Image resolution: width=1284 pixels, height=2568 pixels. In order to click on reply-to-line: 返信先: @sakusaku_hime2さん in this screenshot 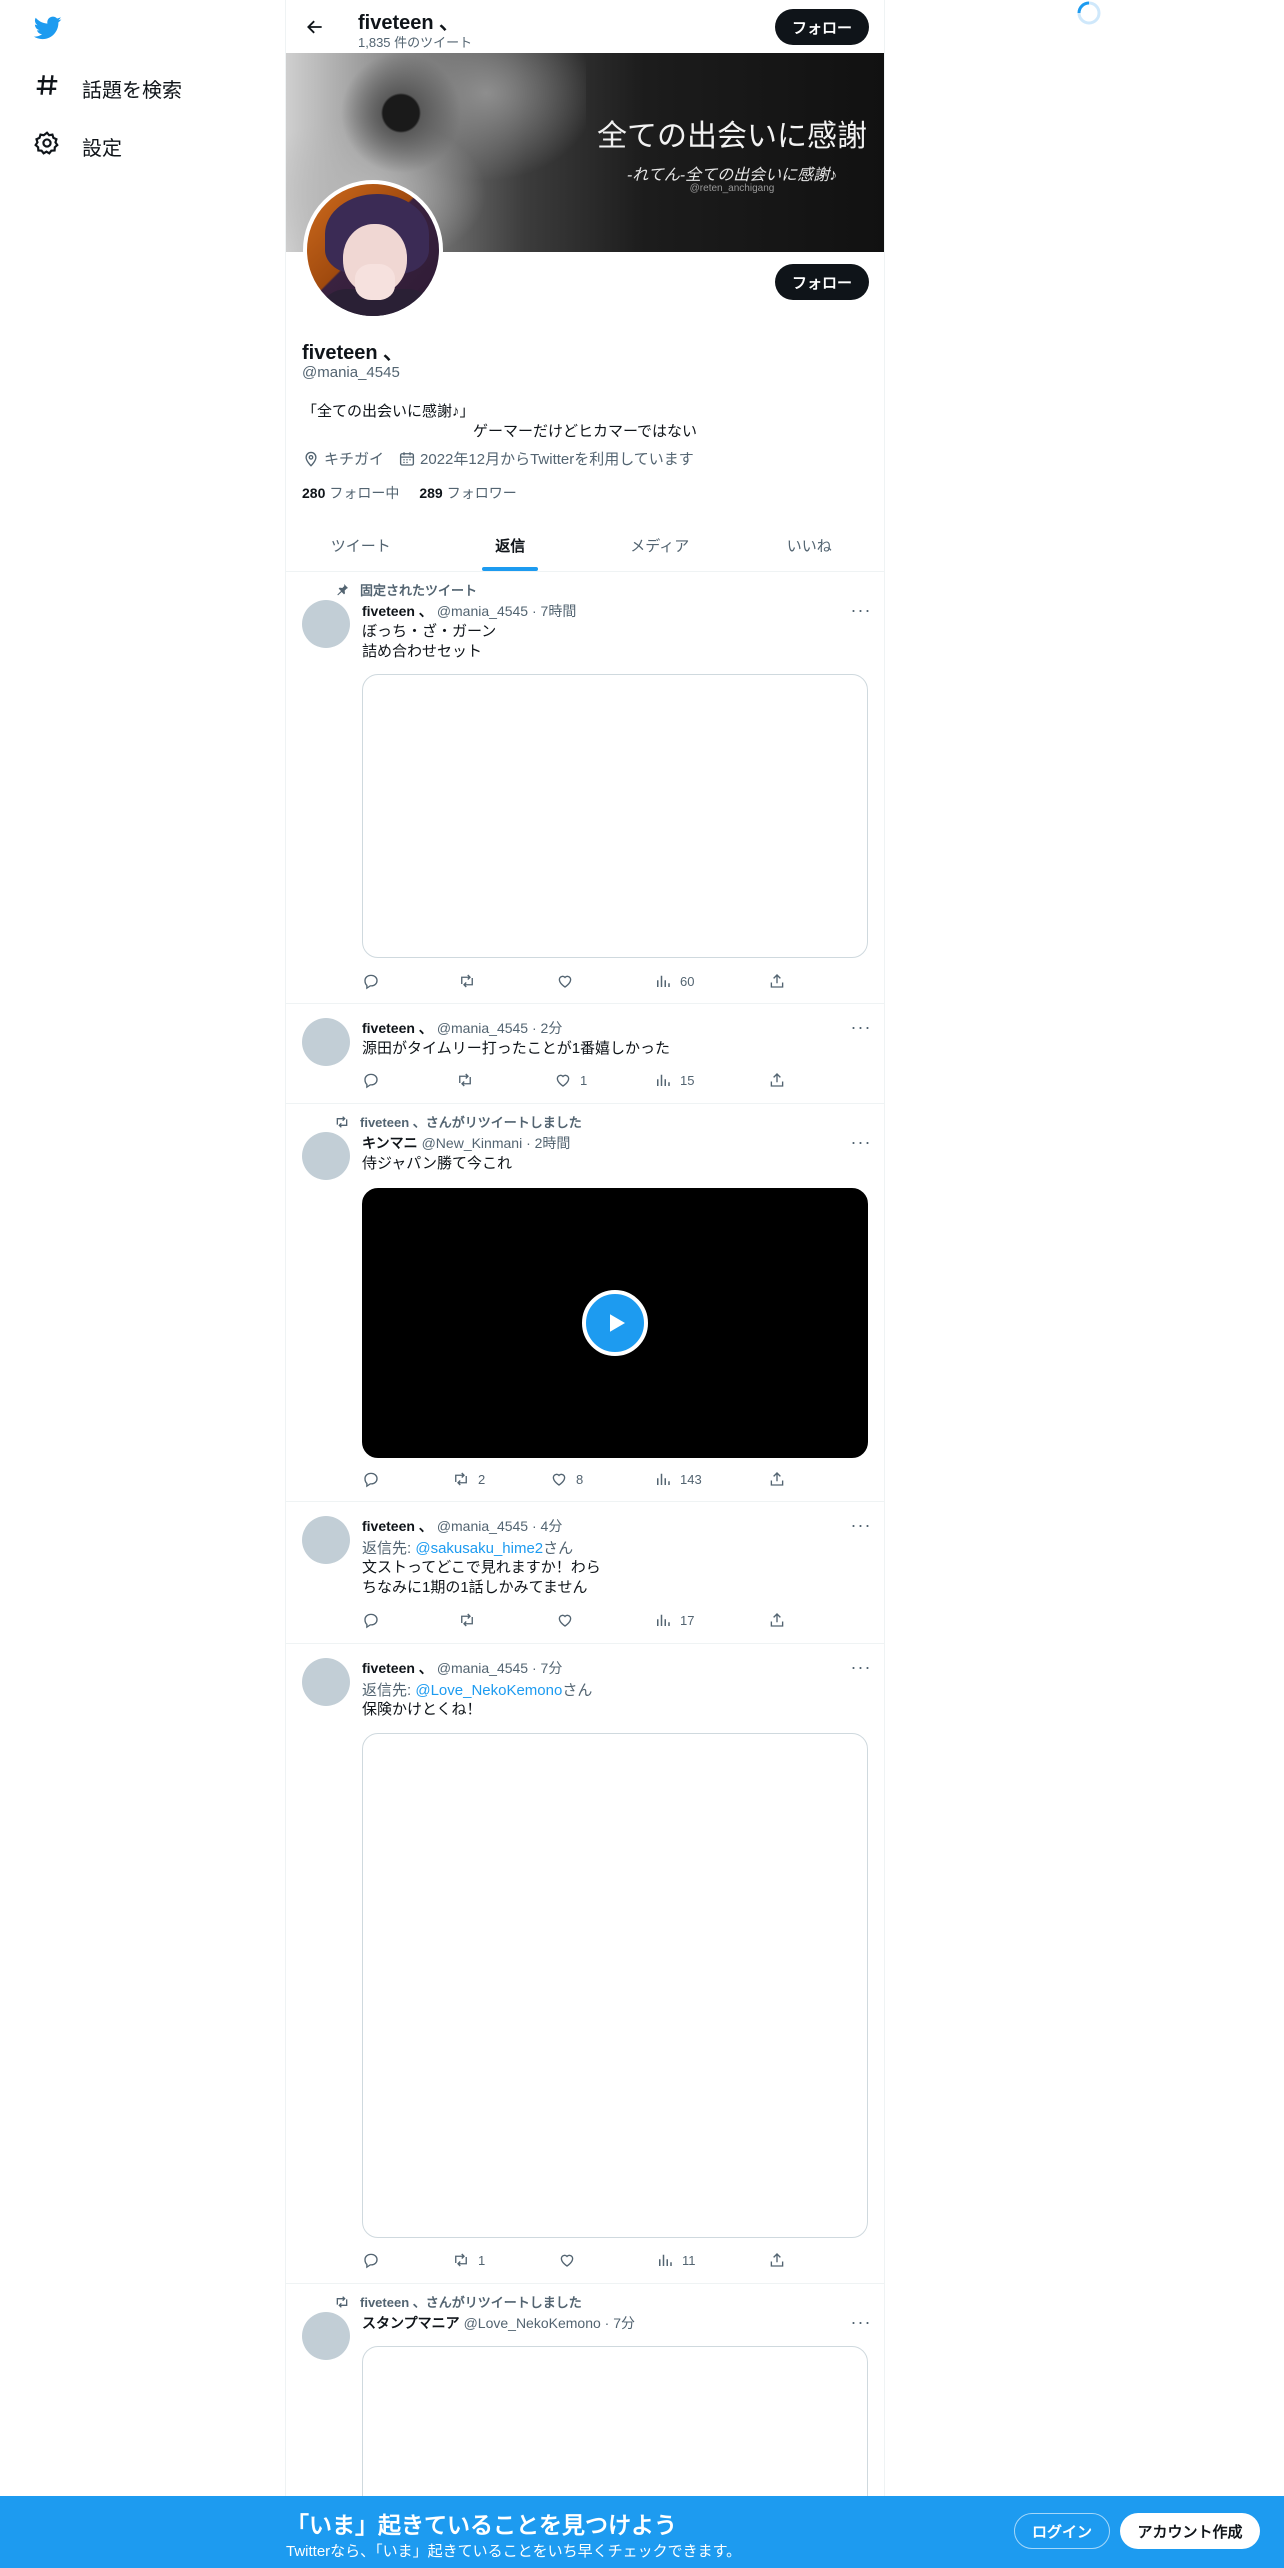, I will do `click(467, 1547)`.